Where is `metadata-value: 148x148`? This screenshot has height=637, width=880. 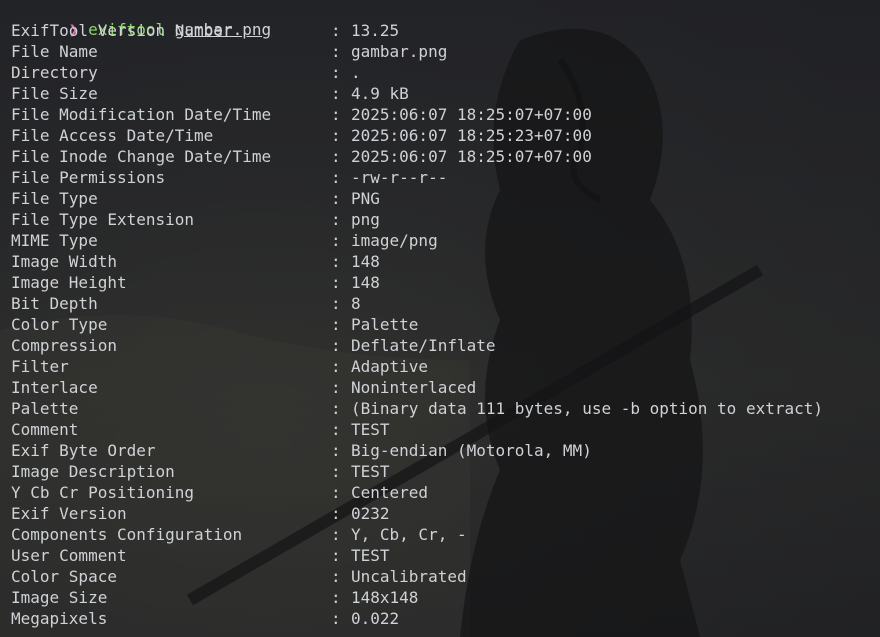 metadata-value: 148x148 is located at coordinates (385, 597).